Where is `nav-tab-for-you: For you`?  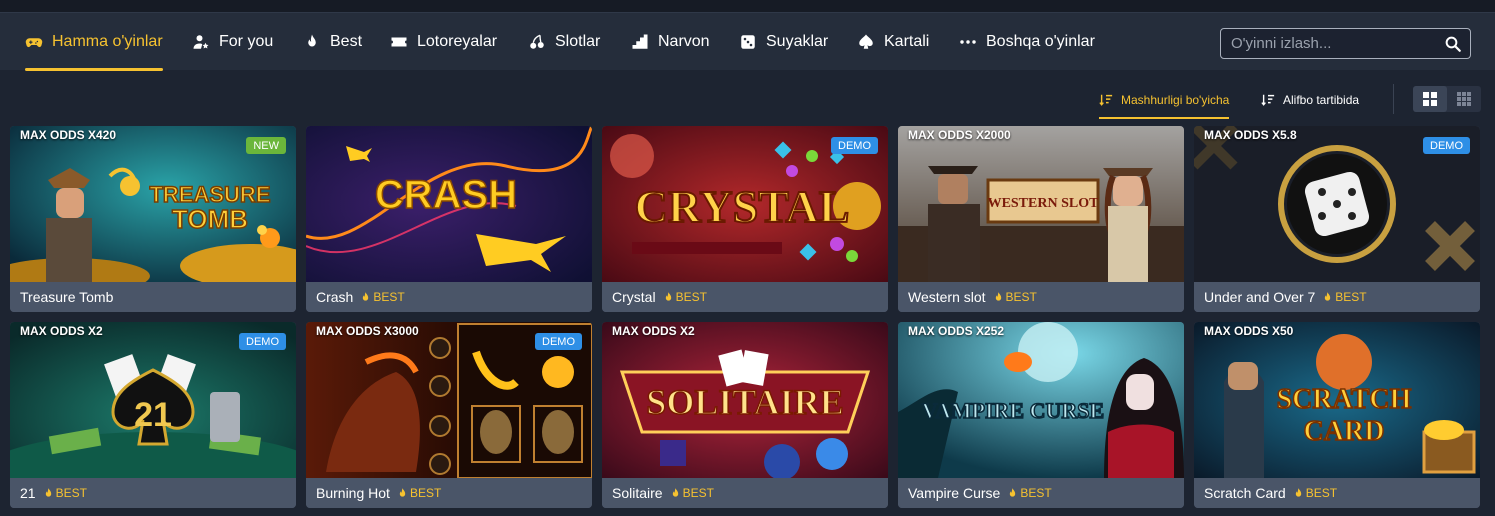 nav-tab-for-you: For you is located at coordinates (232, 42).